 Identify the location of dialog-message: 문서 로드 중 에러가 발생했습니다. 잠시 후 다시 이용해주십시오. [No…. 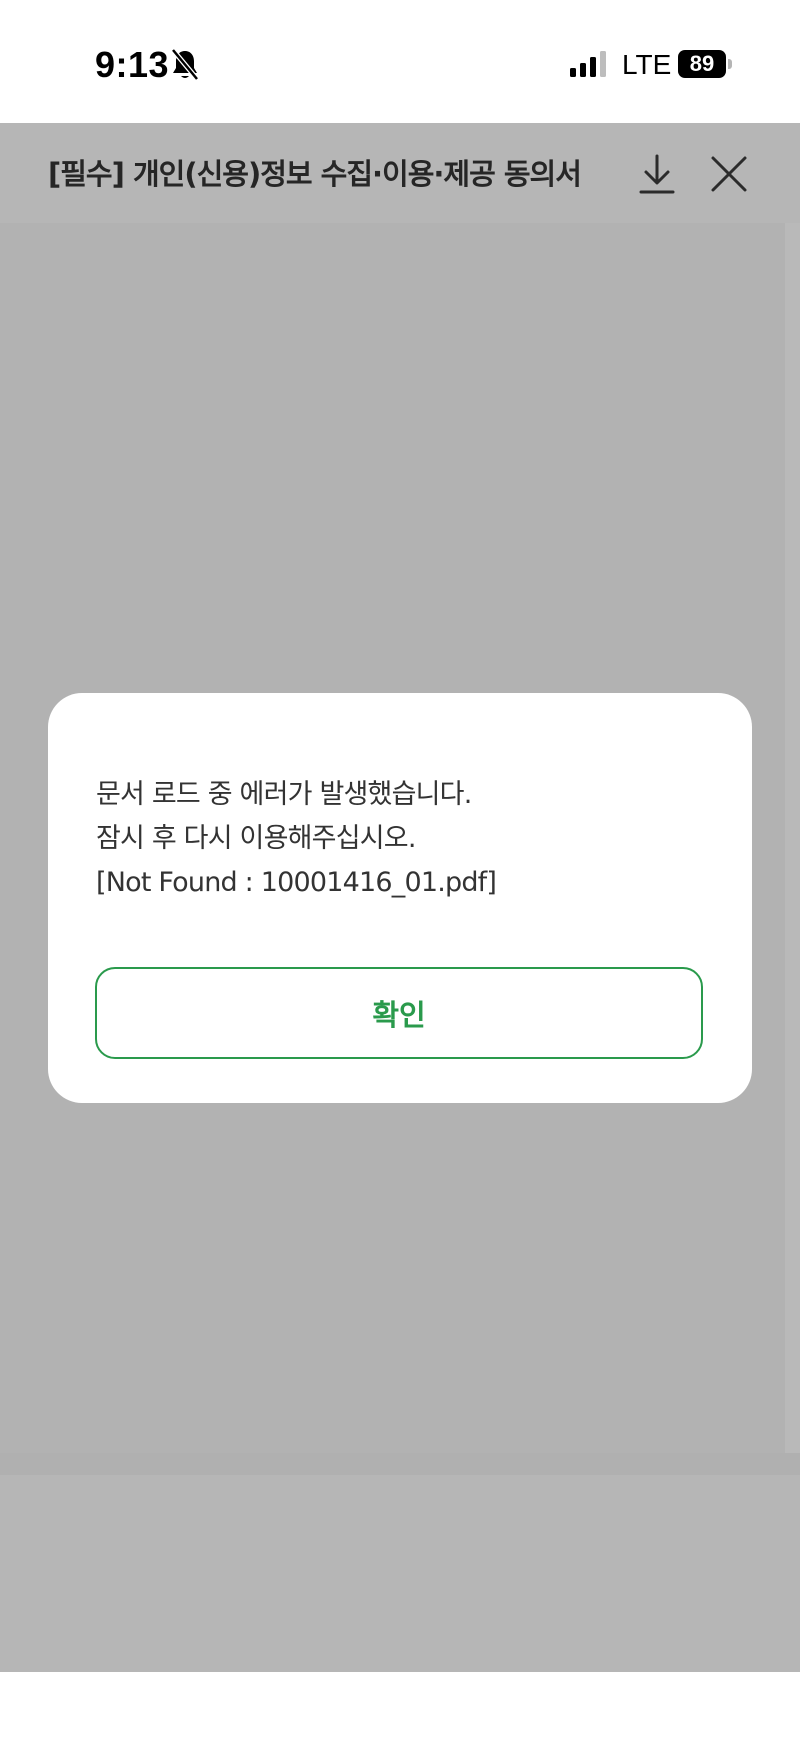
(406, 839).